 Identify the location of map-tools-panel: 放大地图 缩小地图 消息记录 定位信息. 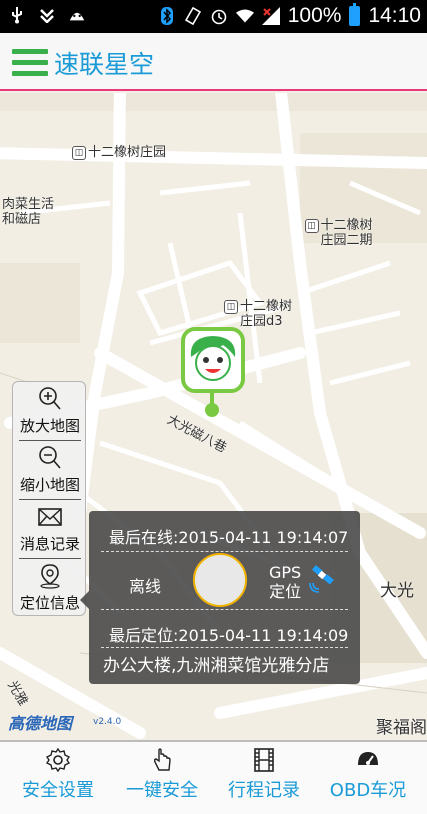
(49, 498).